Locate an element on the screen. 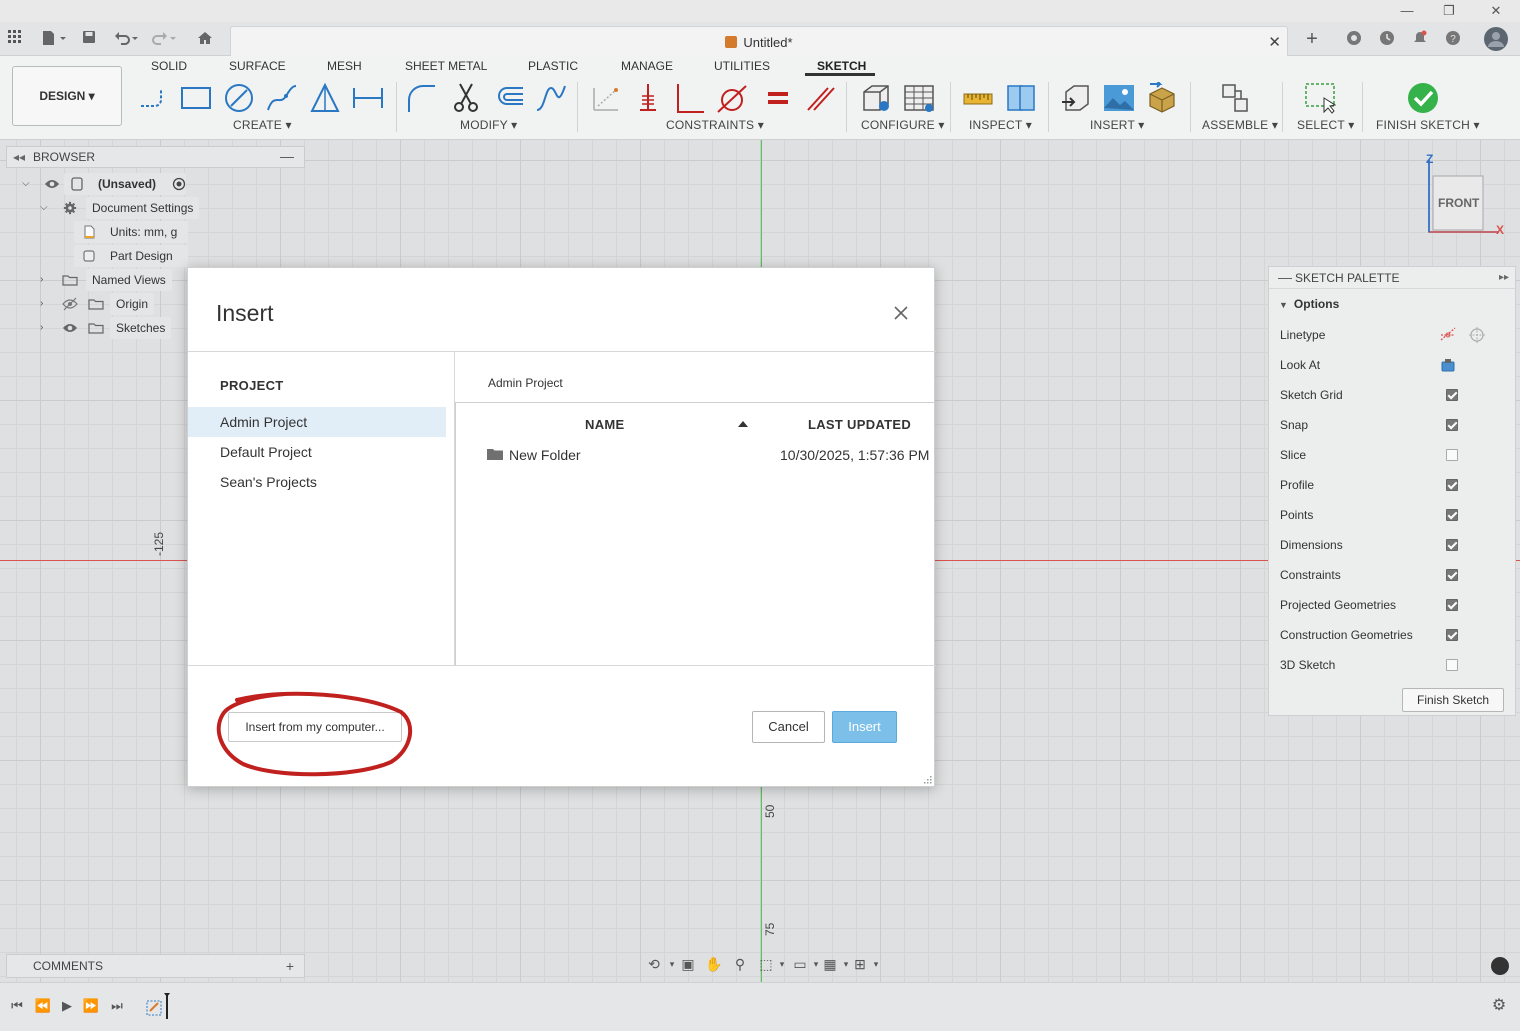  insert-derive-icon is located at coordinates (1076, 98).